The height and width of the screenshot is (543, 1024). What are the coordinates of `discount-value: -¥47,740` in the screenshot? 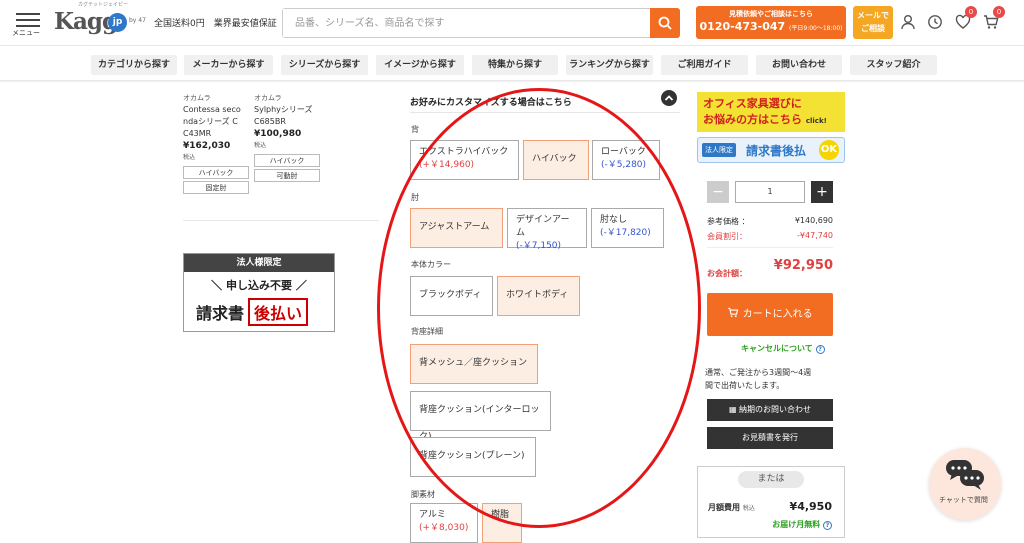 It's located at (815, 235).